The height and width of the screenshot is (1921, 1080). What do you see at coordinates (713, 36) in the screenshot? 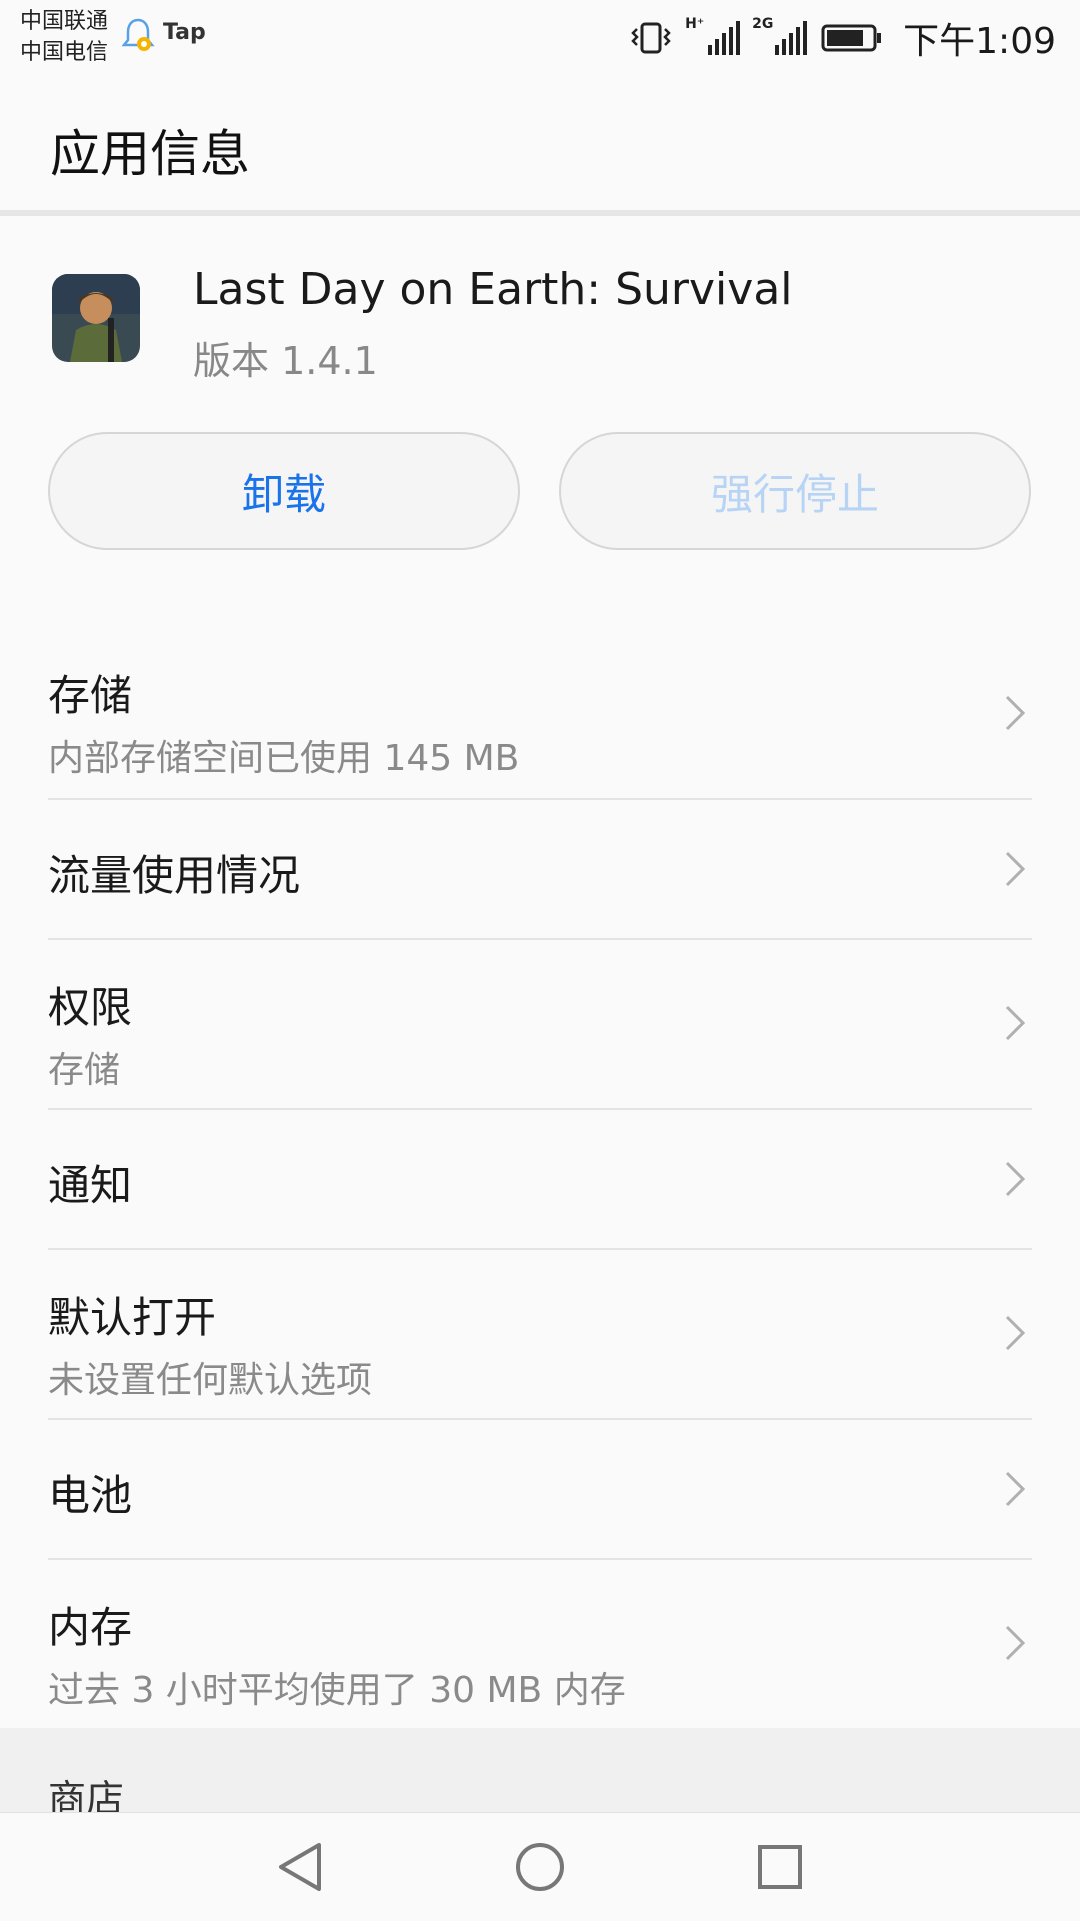
I see `signal-icon: H⁺` at bounding box center [713, 36].